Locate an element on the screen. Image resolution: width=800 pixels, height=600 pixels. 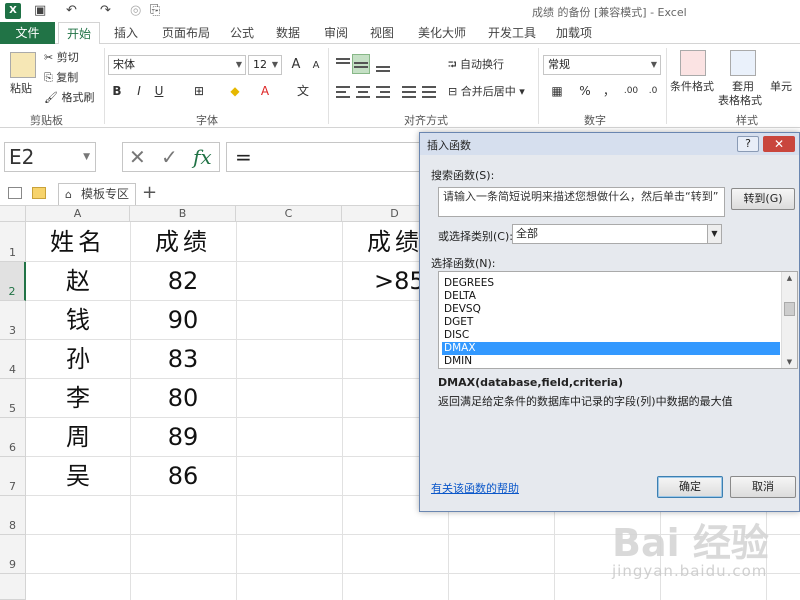
cut-button: ✂ 剪切 is located at coordinates (61, 58).